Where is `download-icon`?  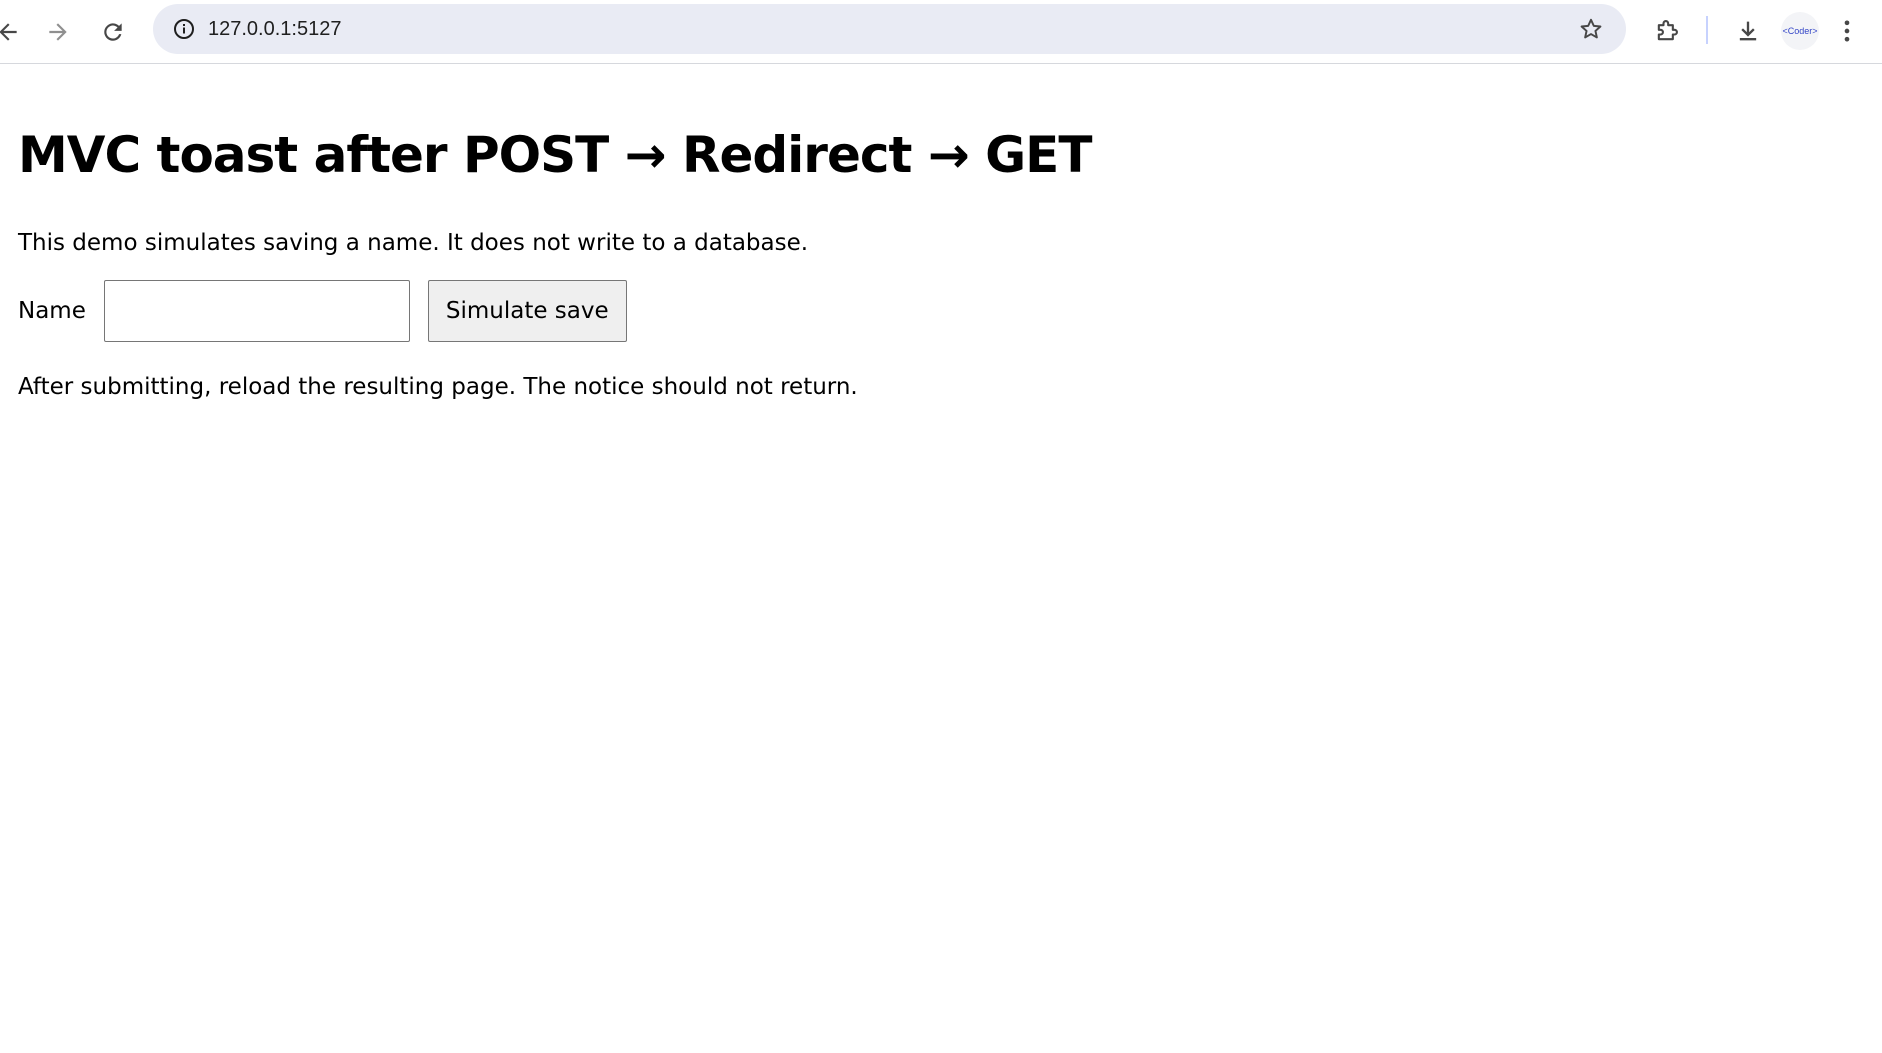
download-icon is located at coordinates (1748, 31).